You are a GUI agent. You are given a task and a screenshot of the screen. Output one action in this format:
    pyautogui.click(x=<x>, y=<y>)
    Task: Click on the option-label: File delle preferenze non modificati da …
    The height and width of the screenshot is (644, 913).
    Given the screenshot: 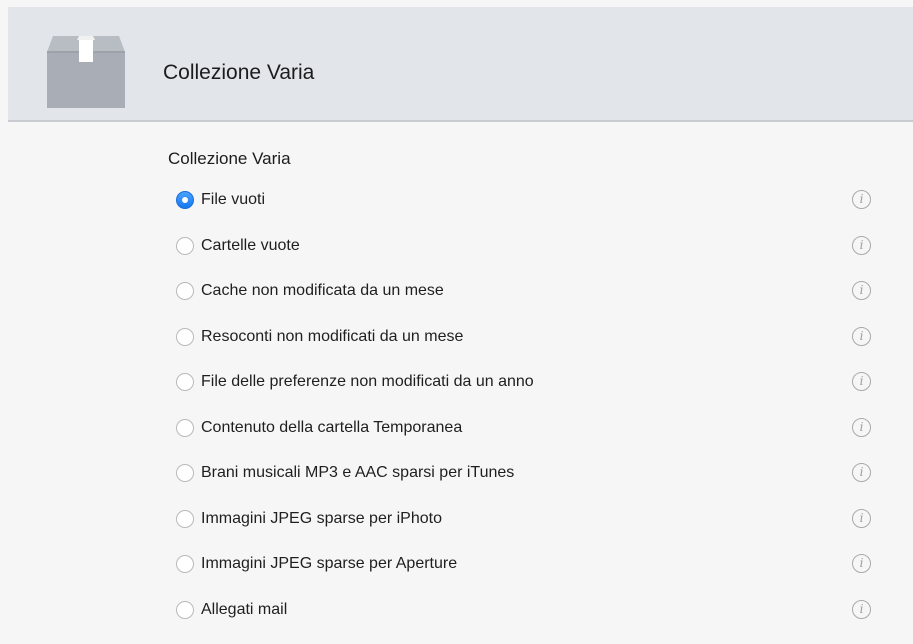 What is the action you would take?
    pyautogui.click(x=367, y=382)
    